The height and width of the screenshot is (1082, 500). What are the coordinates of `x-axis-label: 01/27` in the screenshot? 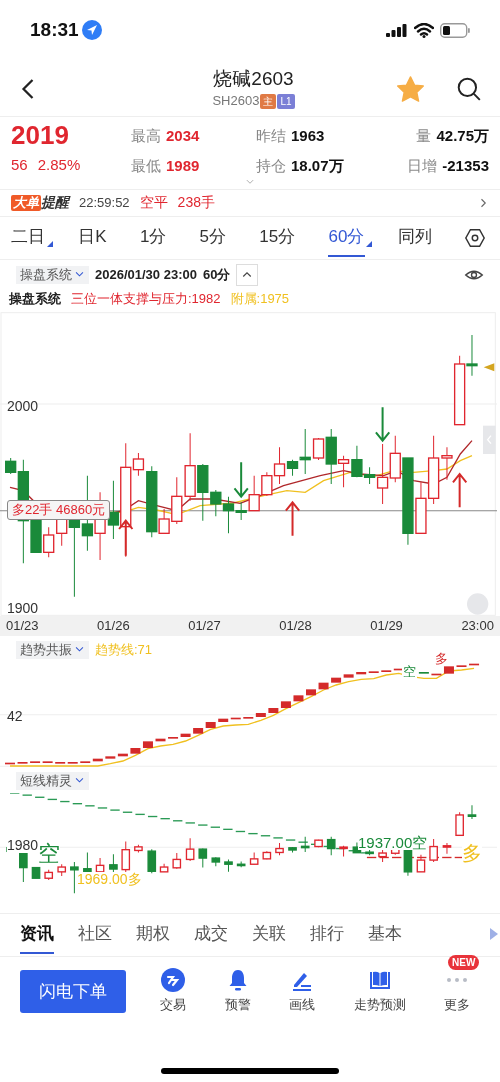 It's located at (204, 625).